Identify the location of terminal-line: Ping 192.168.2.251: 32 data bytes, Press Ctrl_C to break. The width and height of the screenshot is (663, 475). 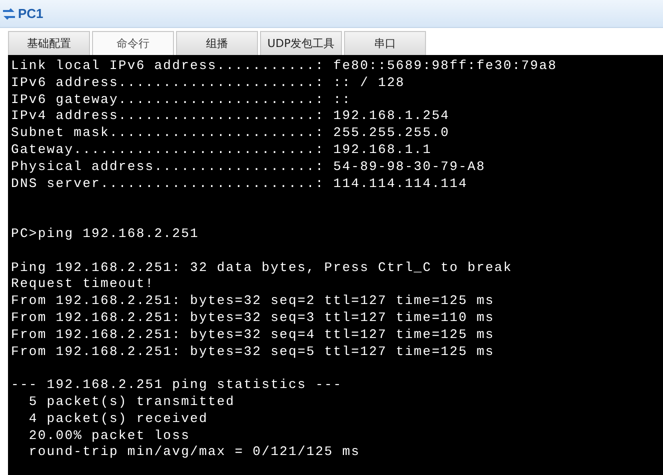
(261, 268).